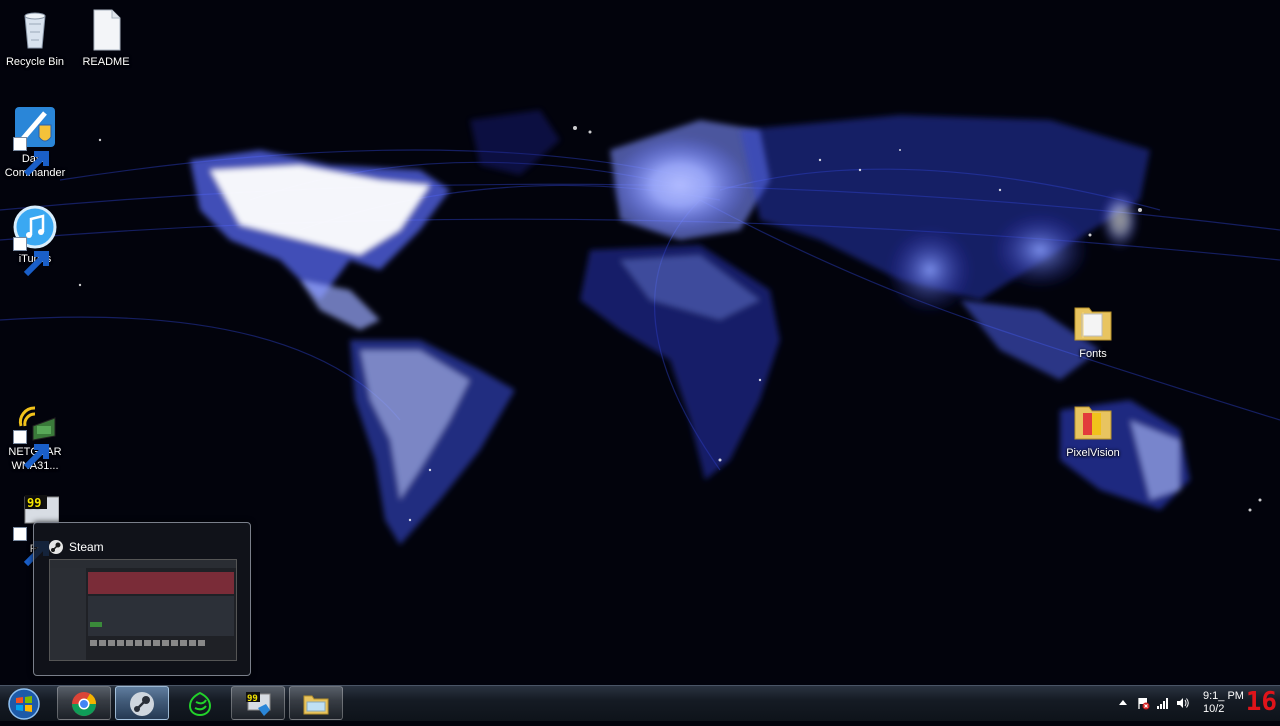 The height and width of the screenshot is (726, 1280). I want to click on fonts-desktop-icon: Fonts, so click(1093, 329).